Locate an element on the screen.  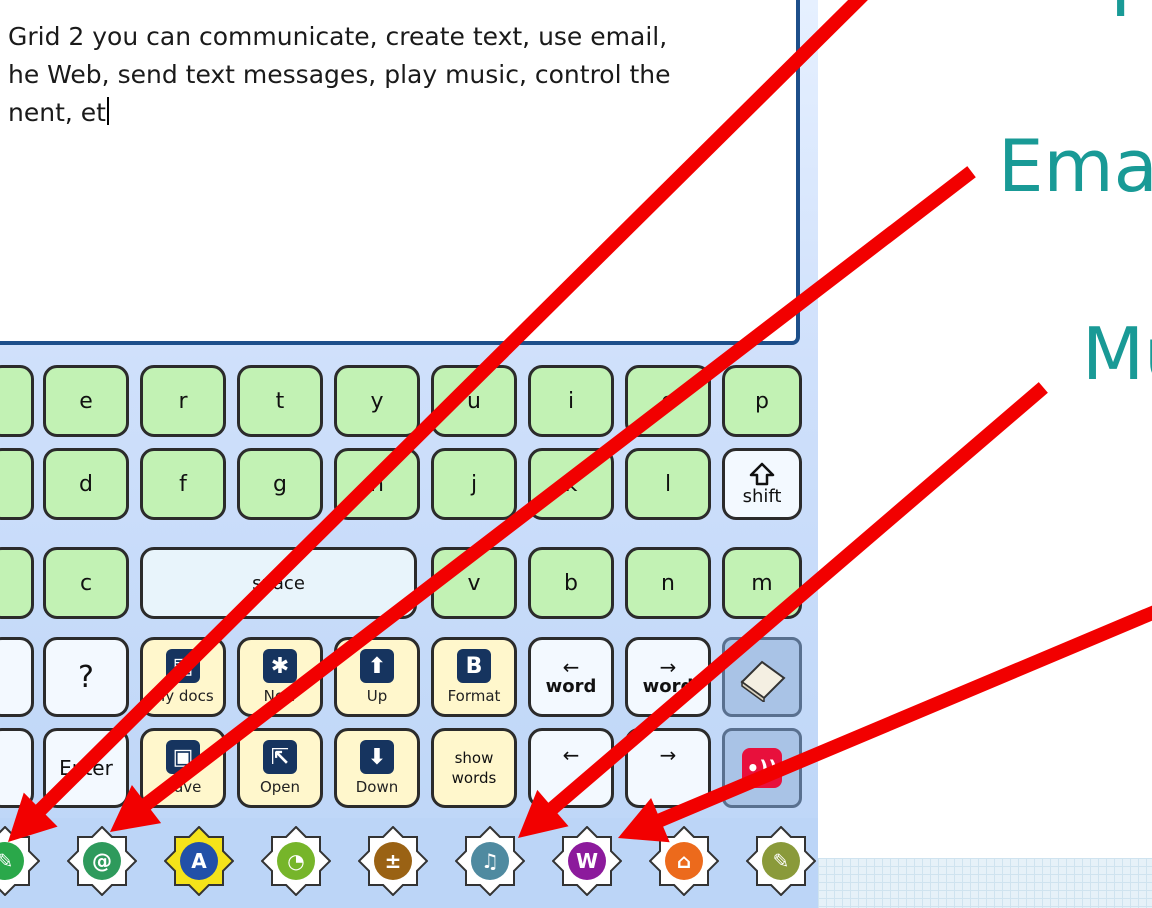
tool-writing-button: A is located at coordinates (199, 861).